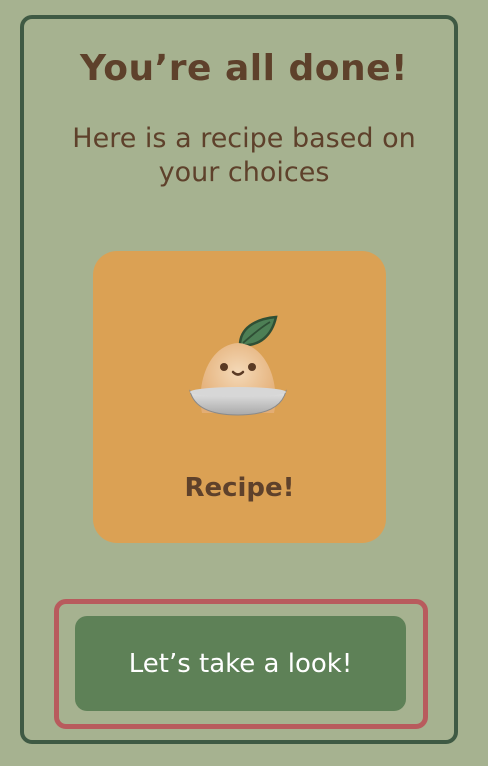 The height and width of the screenshot is (766, 488). I want to click on page-subtitle: Here is a recipe based on your choices, so click(244, 155).